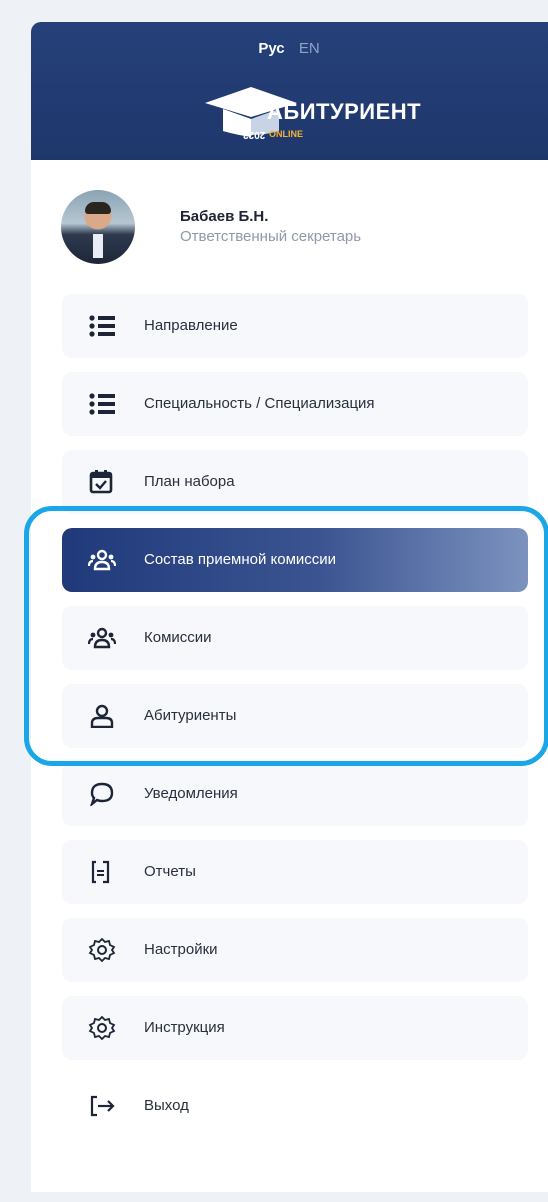  I want to click on menu-item-label: Отчеты, so click(170, 871).